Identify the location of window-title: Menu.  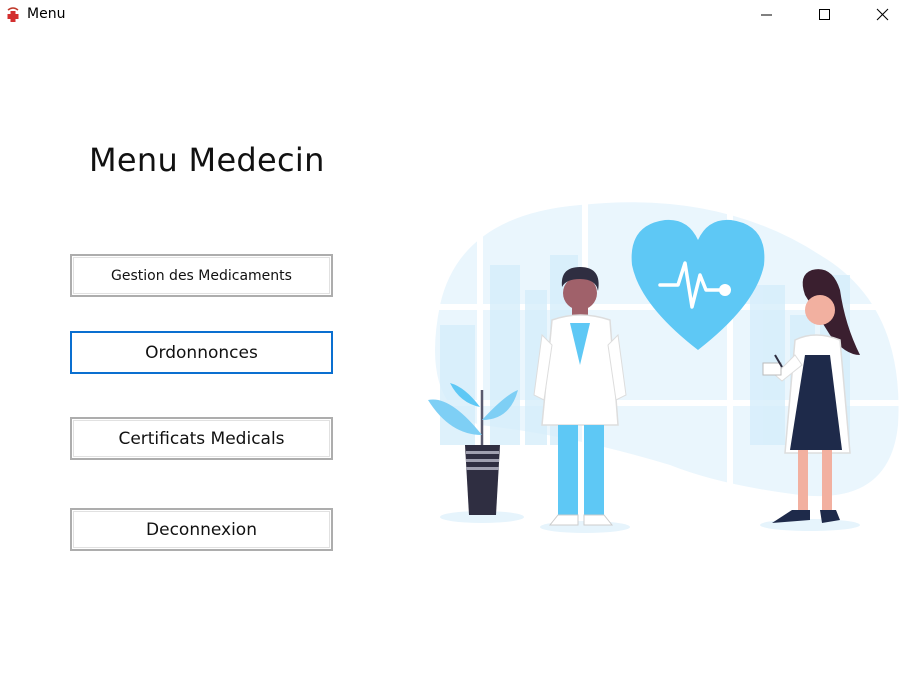
(46, 14).